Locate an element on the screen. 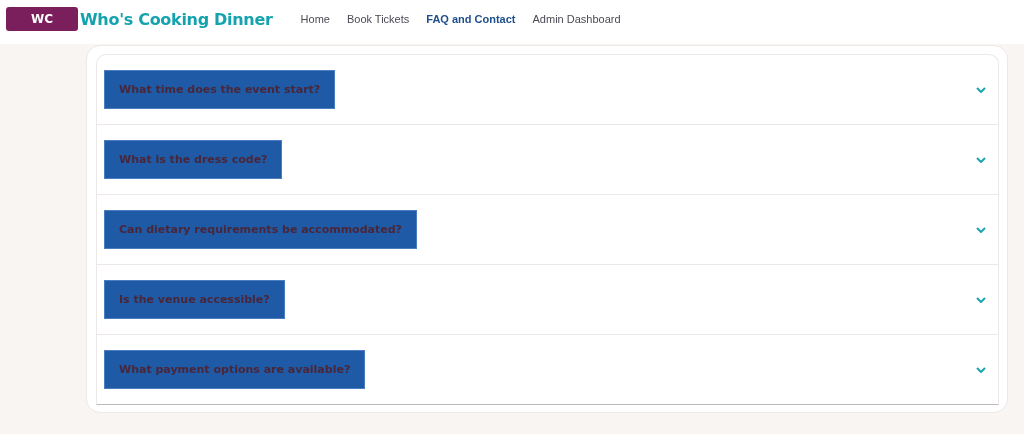 The image size is (1024, 434). faq-question: Is the venue accessible? is located at coordinates (194, 299).